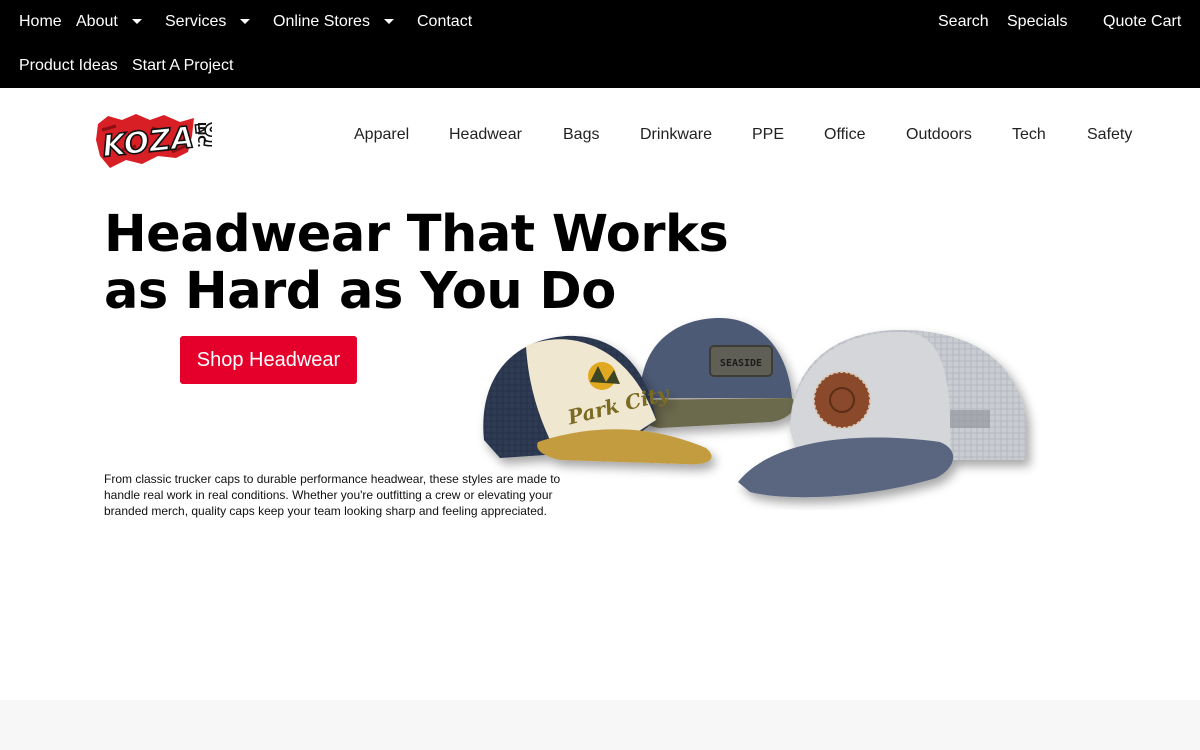 This screenshot has height=750, width=1200. Describe the element at coordinates (939, 135) in the screenshot. I see `category-outdoors: Outdoors` at that location.